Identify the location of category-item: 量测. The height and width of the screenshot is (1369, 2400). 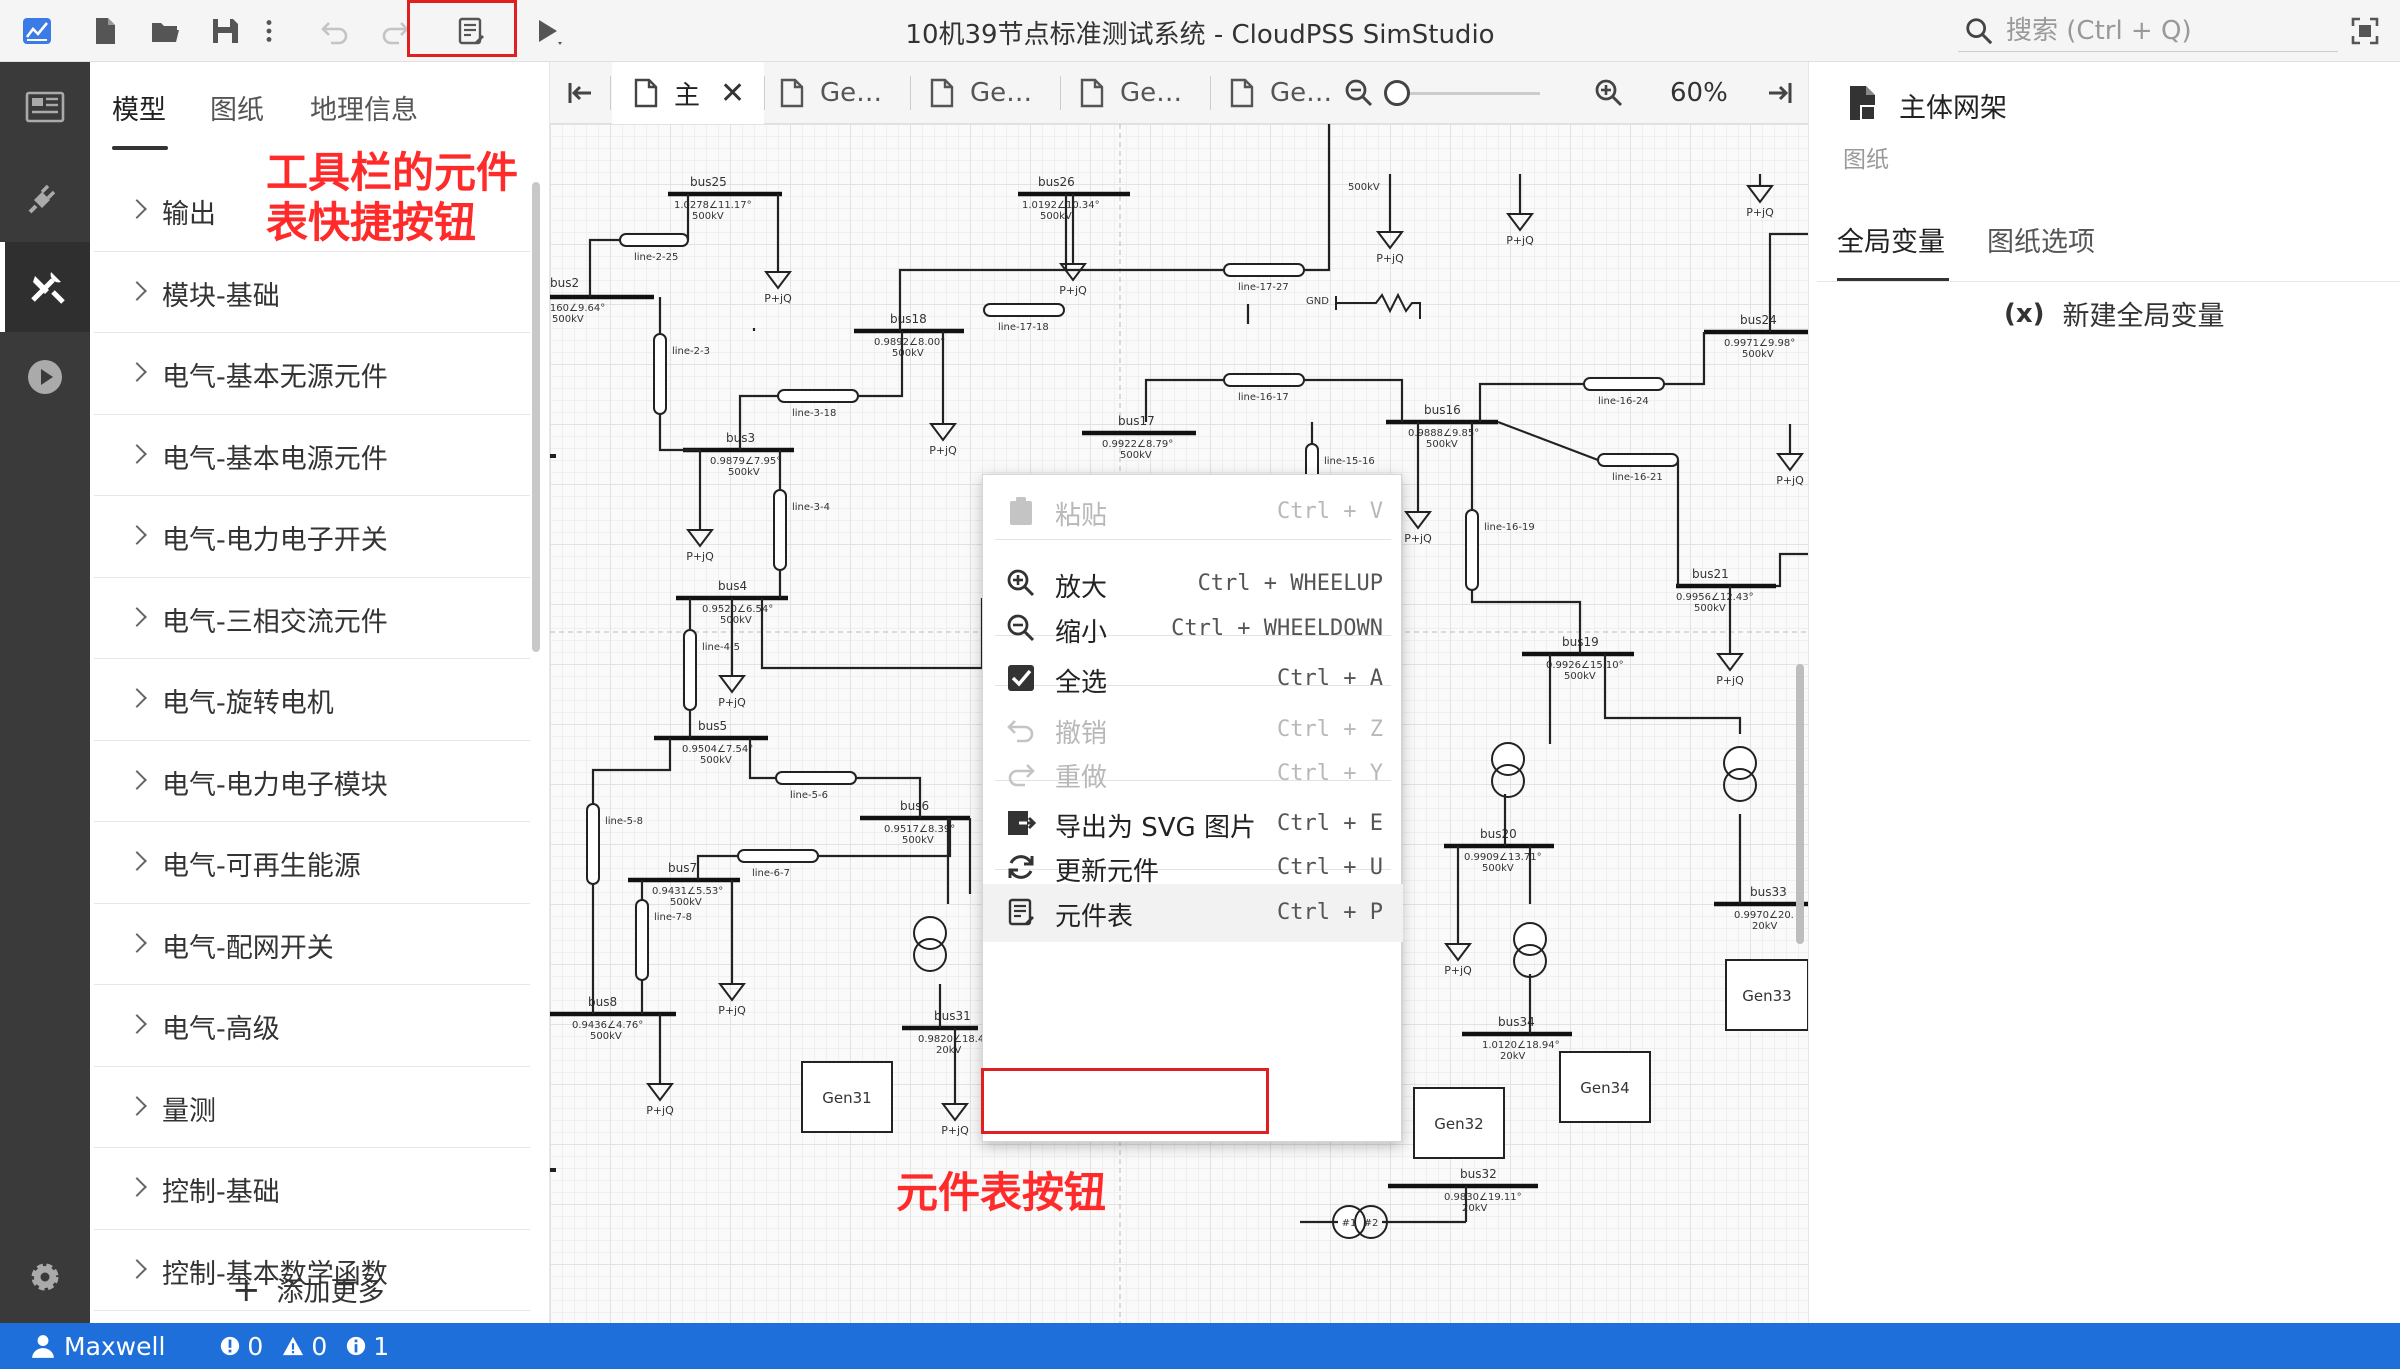
(312, 1107).